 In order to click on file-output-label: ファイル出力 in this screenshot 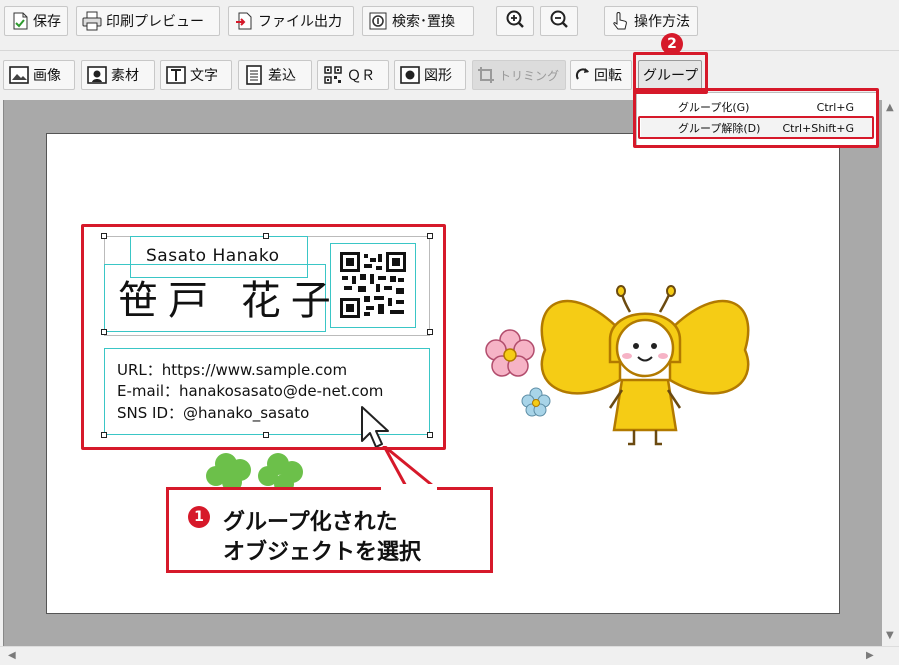, I will do `click(300, 22)`.